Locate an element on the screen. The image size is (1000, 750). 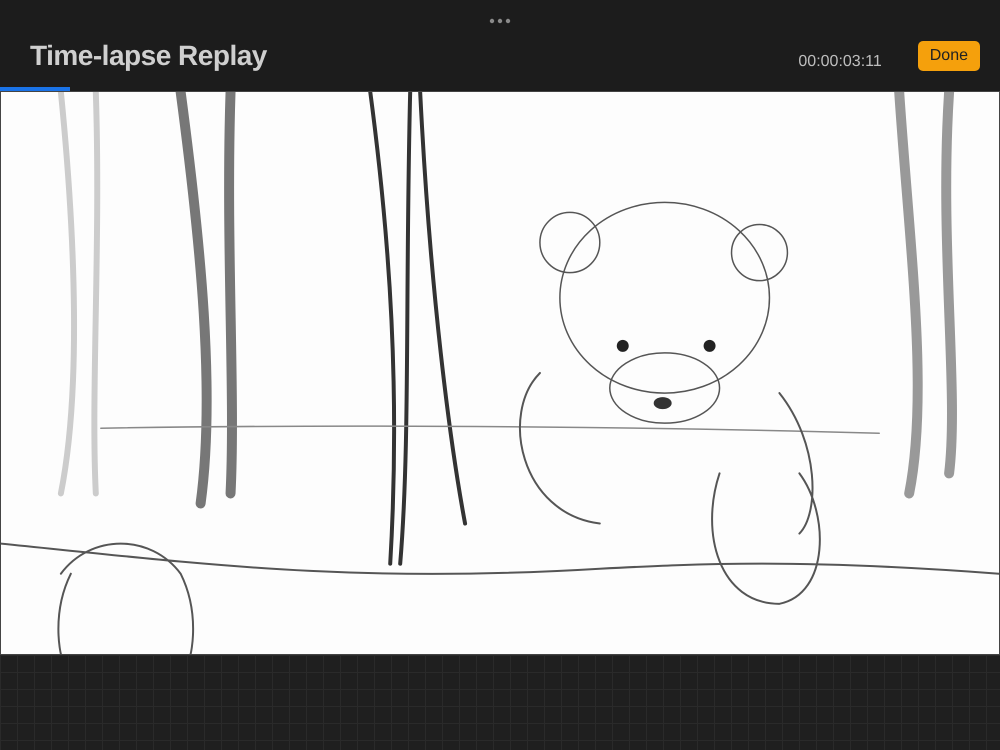
elapsed-time: 00:00:03:11 is located at coordinates (840, 61).